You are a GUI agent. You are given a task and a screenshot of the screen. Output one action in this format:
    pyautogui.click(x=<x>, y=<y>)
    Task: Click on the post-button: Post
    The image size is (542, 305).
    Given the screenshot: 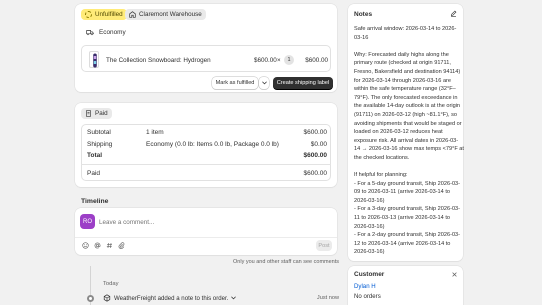 What is the action you would take?
    pyautogui.click(x=324, y=245)
    